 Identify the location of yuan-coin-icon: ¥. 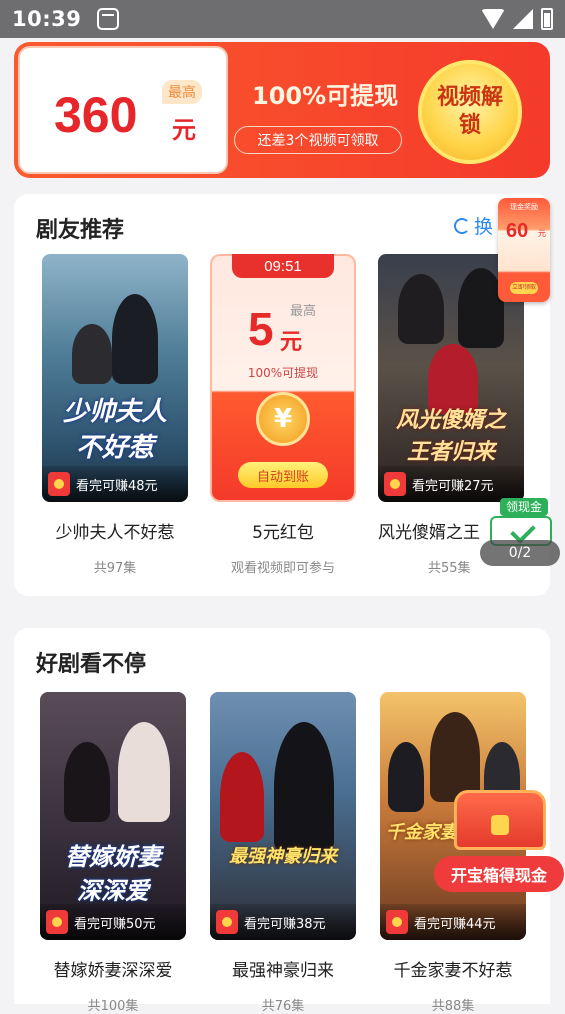
(283, 419).